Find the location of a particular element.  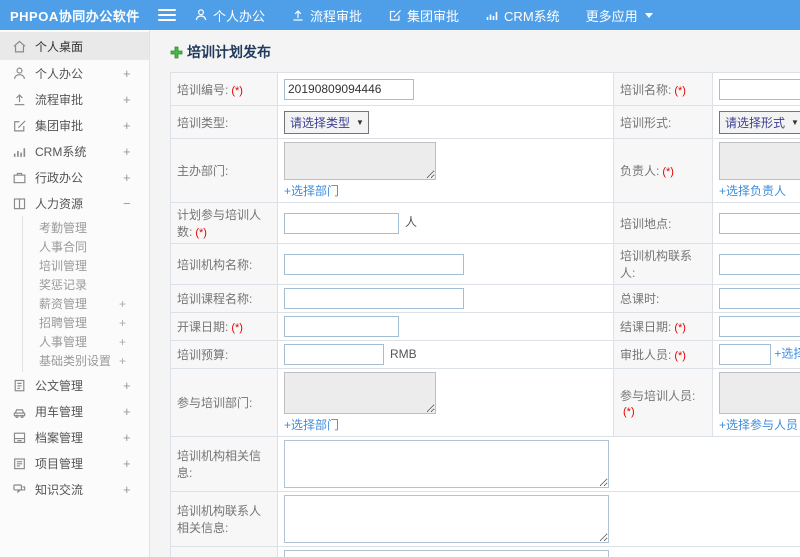

training-type-select: 请选择类型 ▼ is located at coordinates (326, 122).